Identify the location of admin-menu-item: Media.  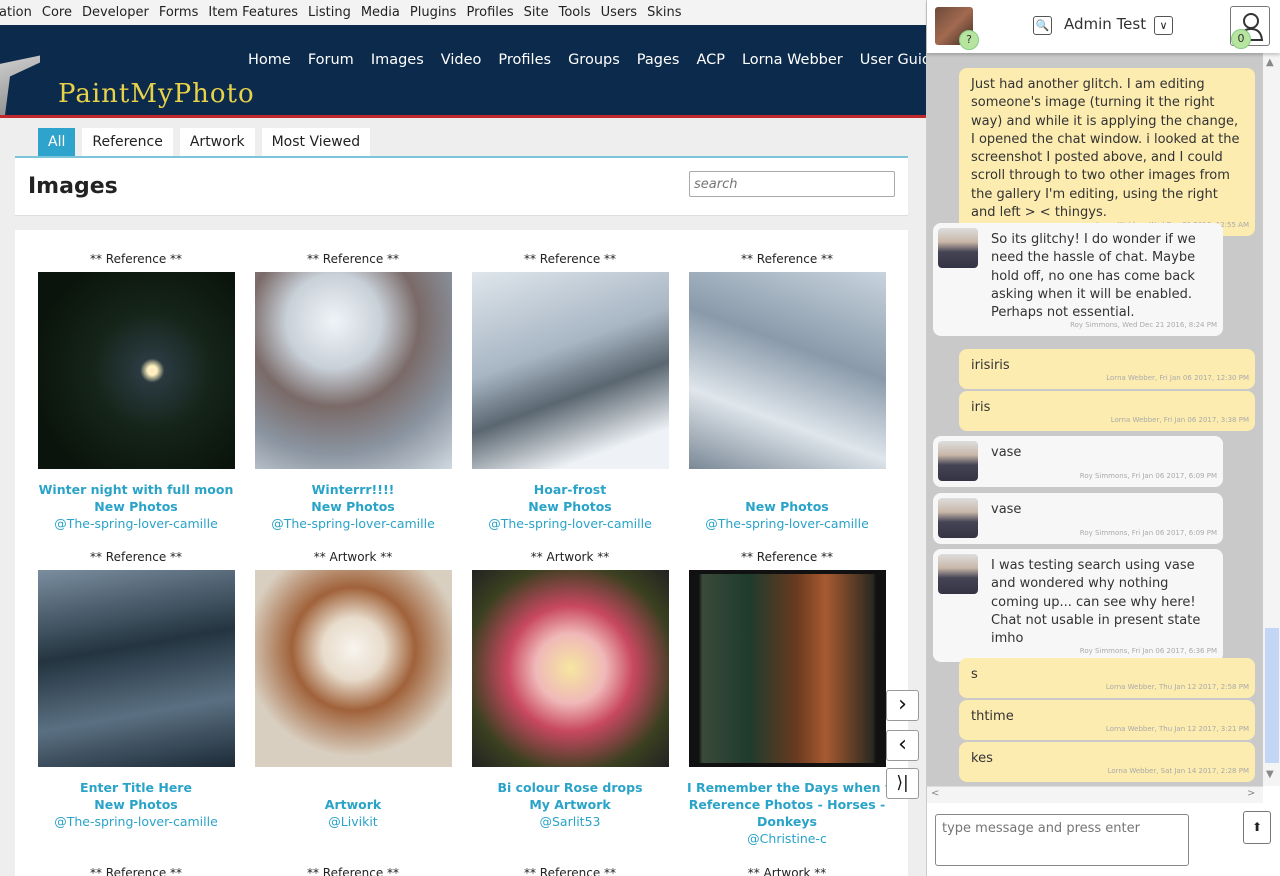
(380, 12).